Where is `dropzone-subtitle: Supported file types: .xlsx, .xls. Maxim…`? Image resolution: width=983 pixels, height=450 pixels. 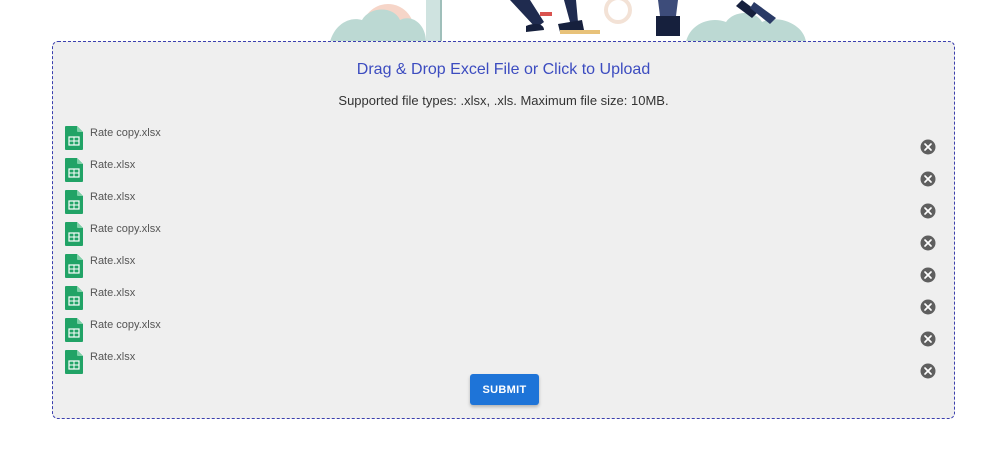
dropzone-subtitle: Supported file types: .xlsx, .xls. Maxim… is located at coordinates (503, 100).